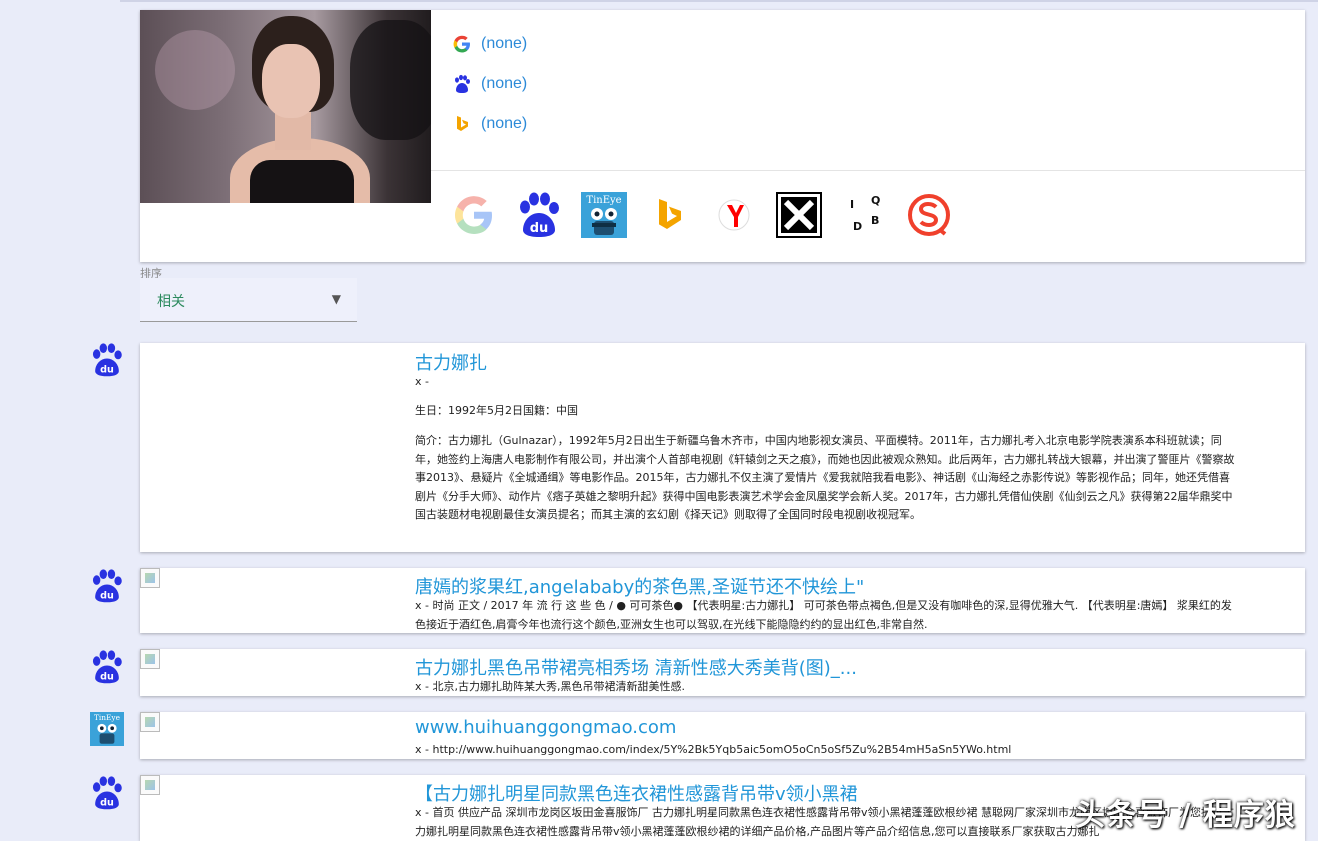  I want to click on bing-logo-icon, so click(669, 215).